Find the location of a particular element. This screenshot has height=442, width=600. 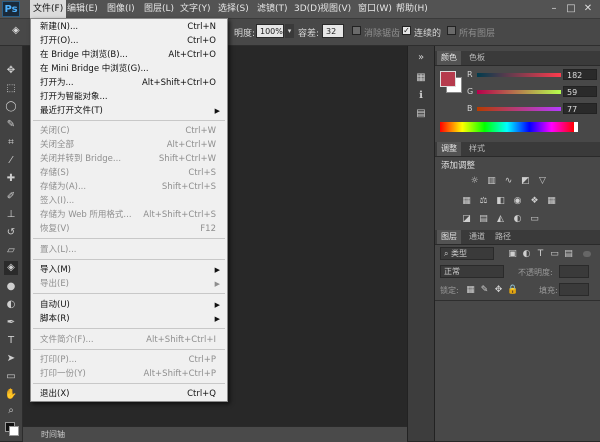

tolerance-input: 32 is located at coordinates (333, 31).